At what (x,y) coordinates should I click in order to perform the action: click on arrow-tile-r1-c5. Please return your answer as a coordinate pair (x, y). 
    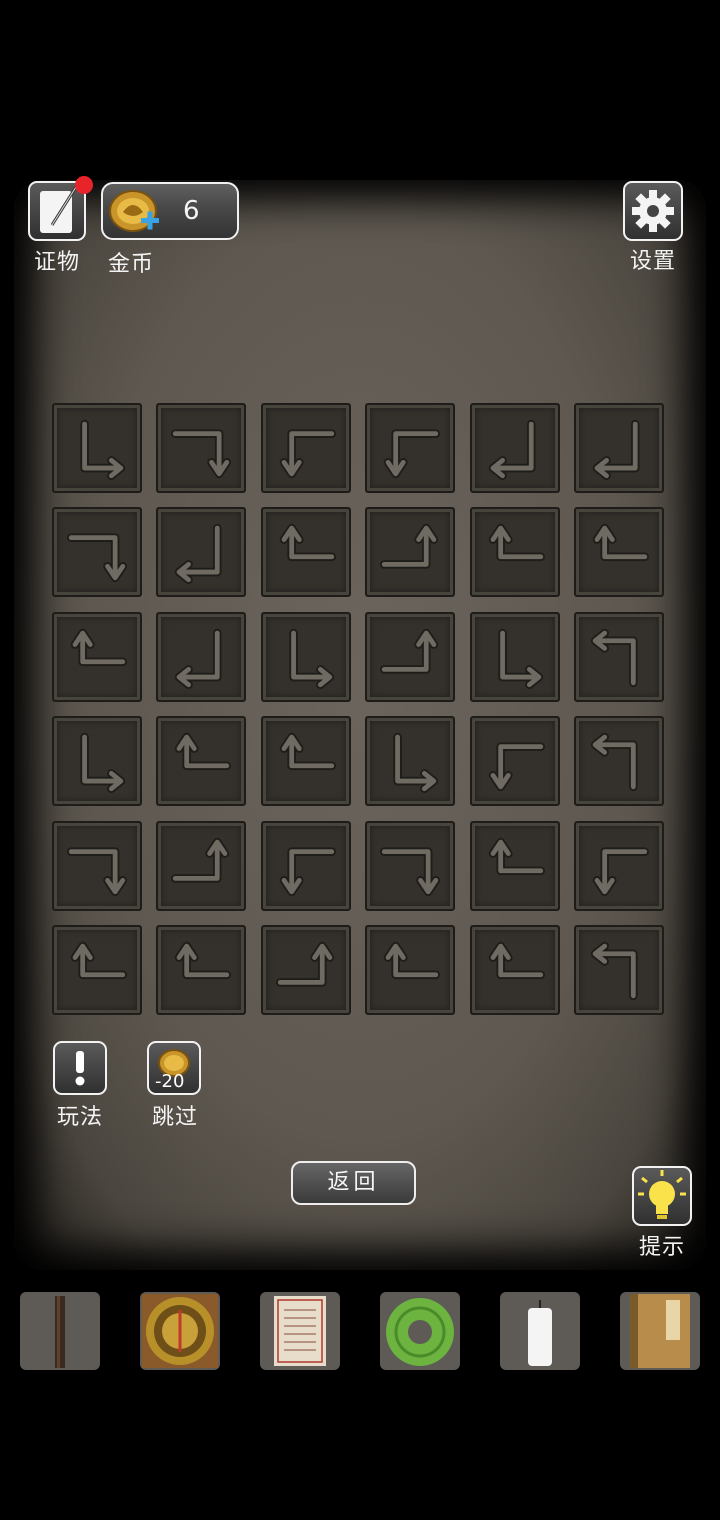
    Looking at the image, I should click on (514, 448).